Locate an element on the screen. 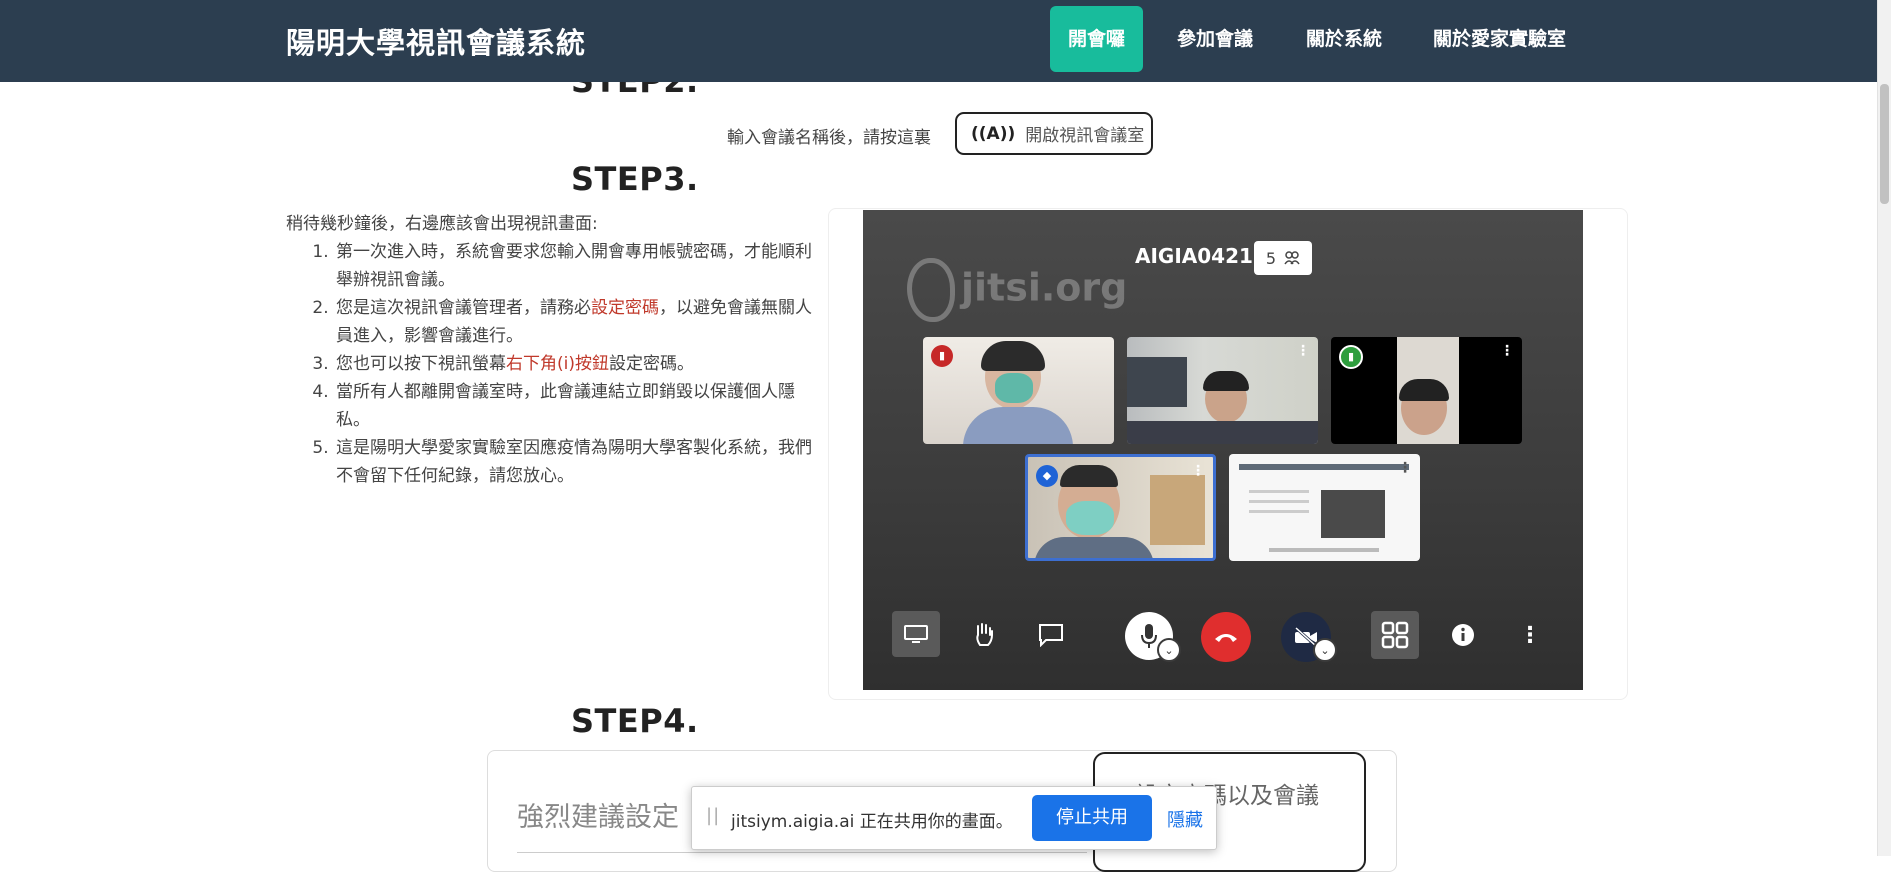 This screenshot has width=1891, height=872. room-name: AIGIA0421 is located at coordinates (1194, 256).